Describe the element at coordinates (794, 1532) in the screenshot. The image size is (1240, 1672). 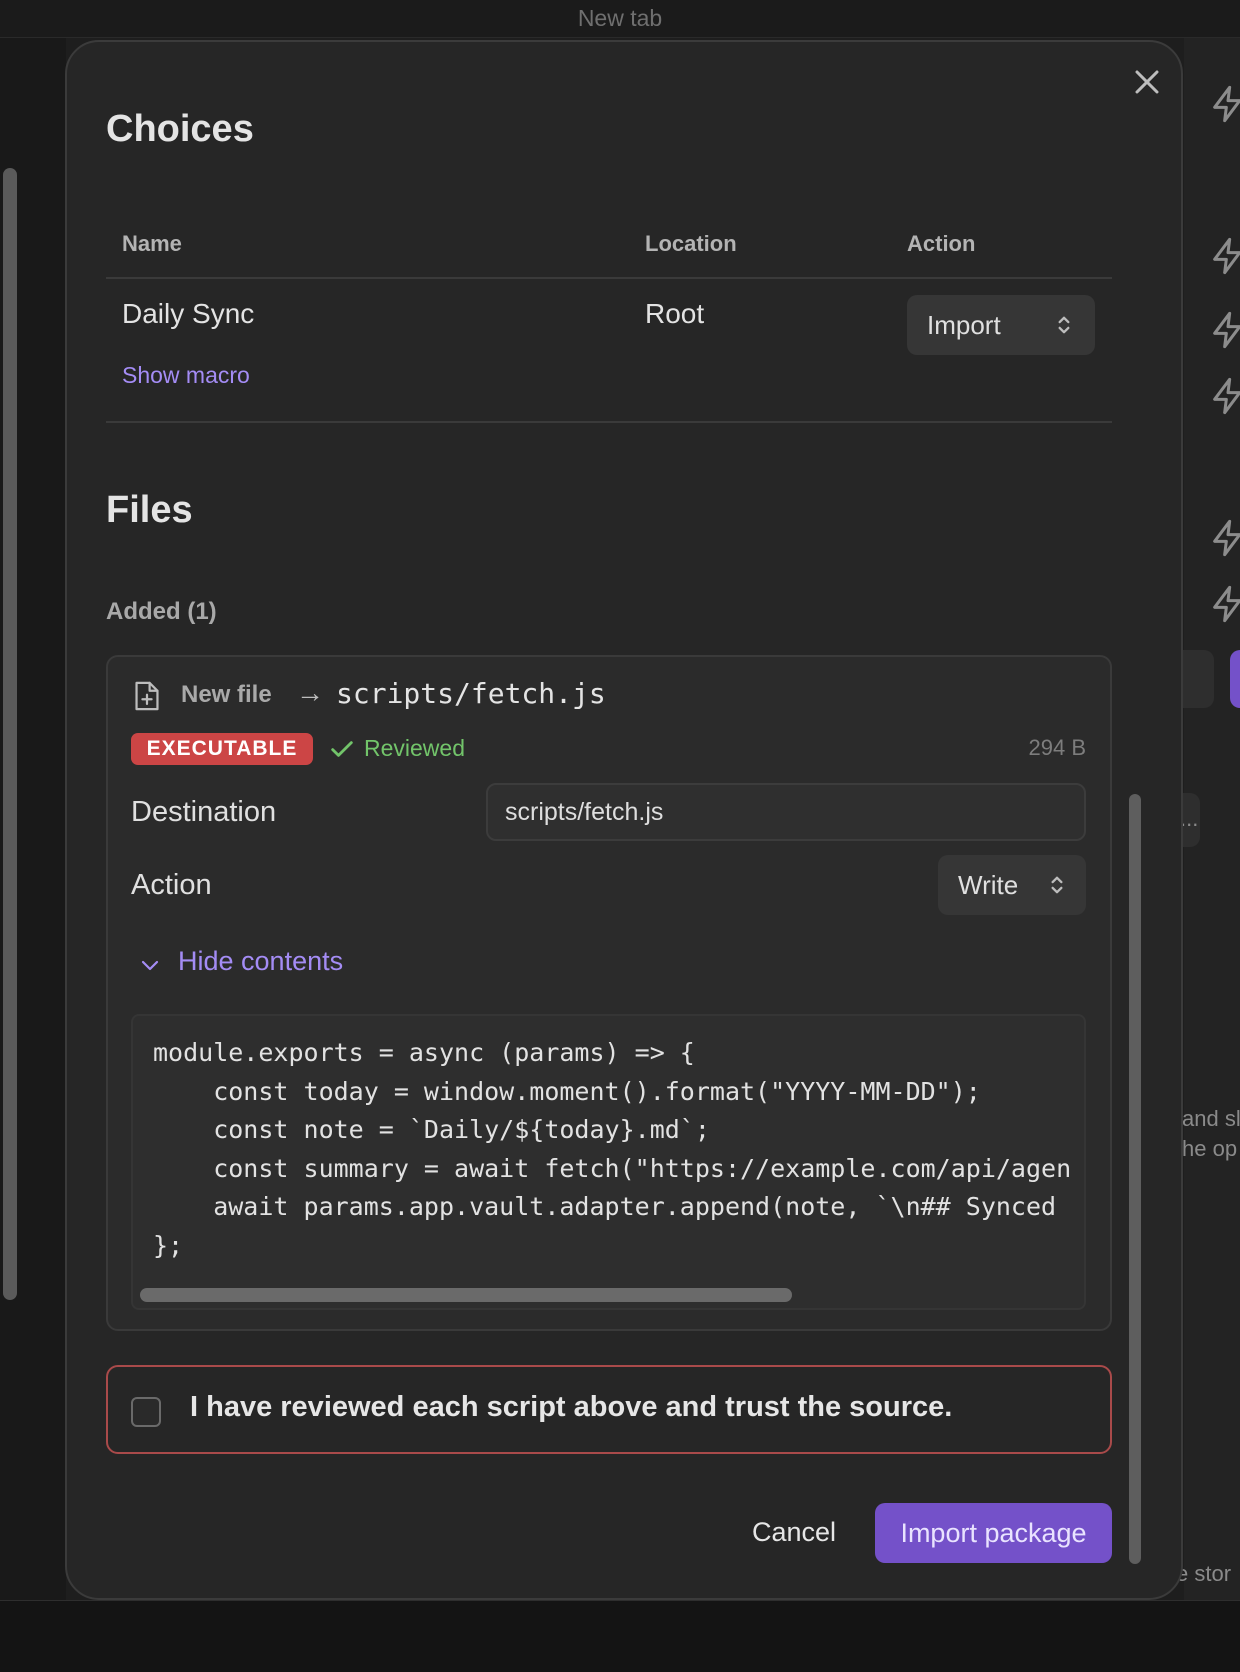
I see `cancel-button: Cancel` at that location.